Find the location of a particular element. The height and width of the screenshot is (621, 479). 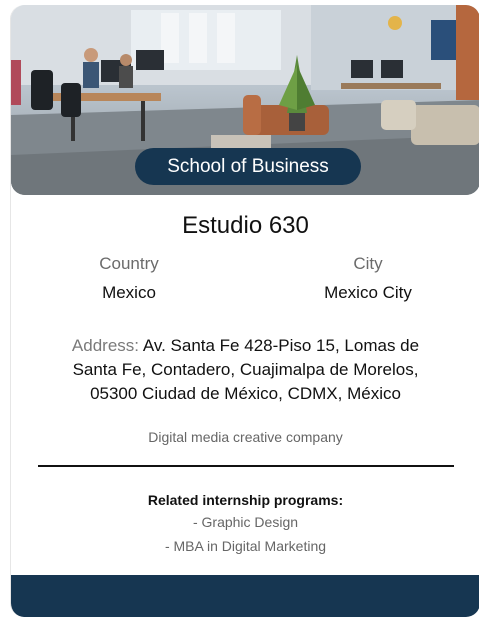

related-programs-title: Related internship programs: is located at coordinates (245, 500).